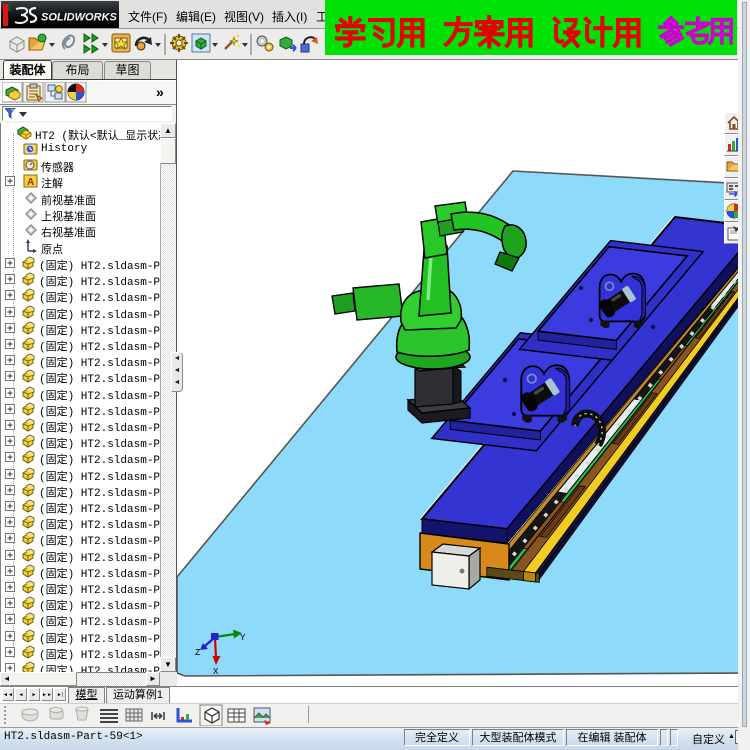  What do you see at coordinates (216, 672) in the screenshot?
I see `svg-text: X` at bounding box center [216, 672].